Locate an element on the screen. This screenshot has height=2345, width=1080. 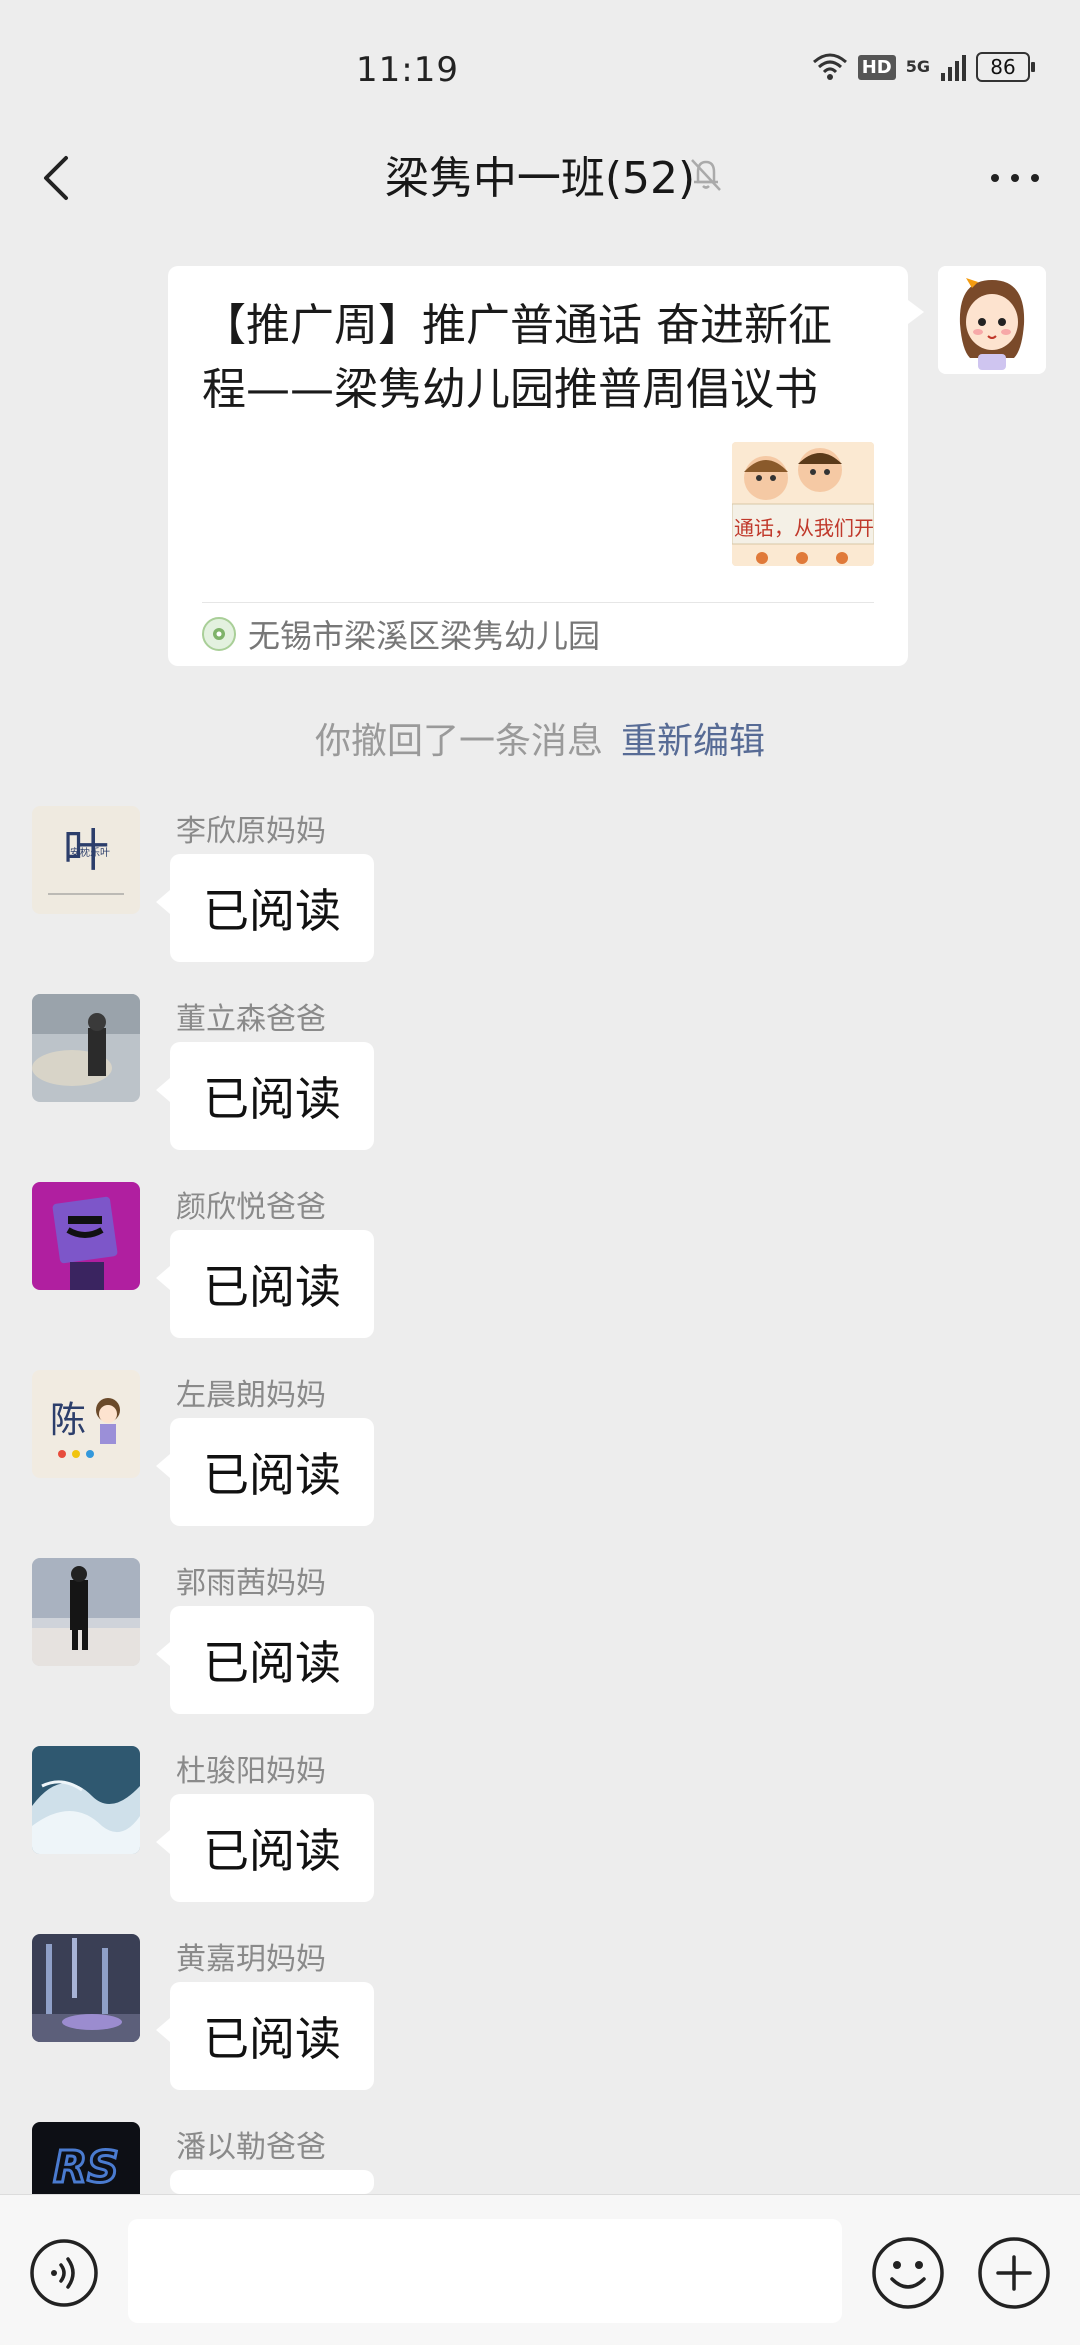
message-row: 黄嘉玥妈妈 已阅读 is located at coordinates (540, 2028).